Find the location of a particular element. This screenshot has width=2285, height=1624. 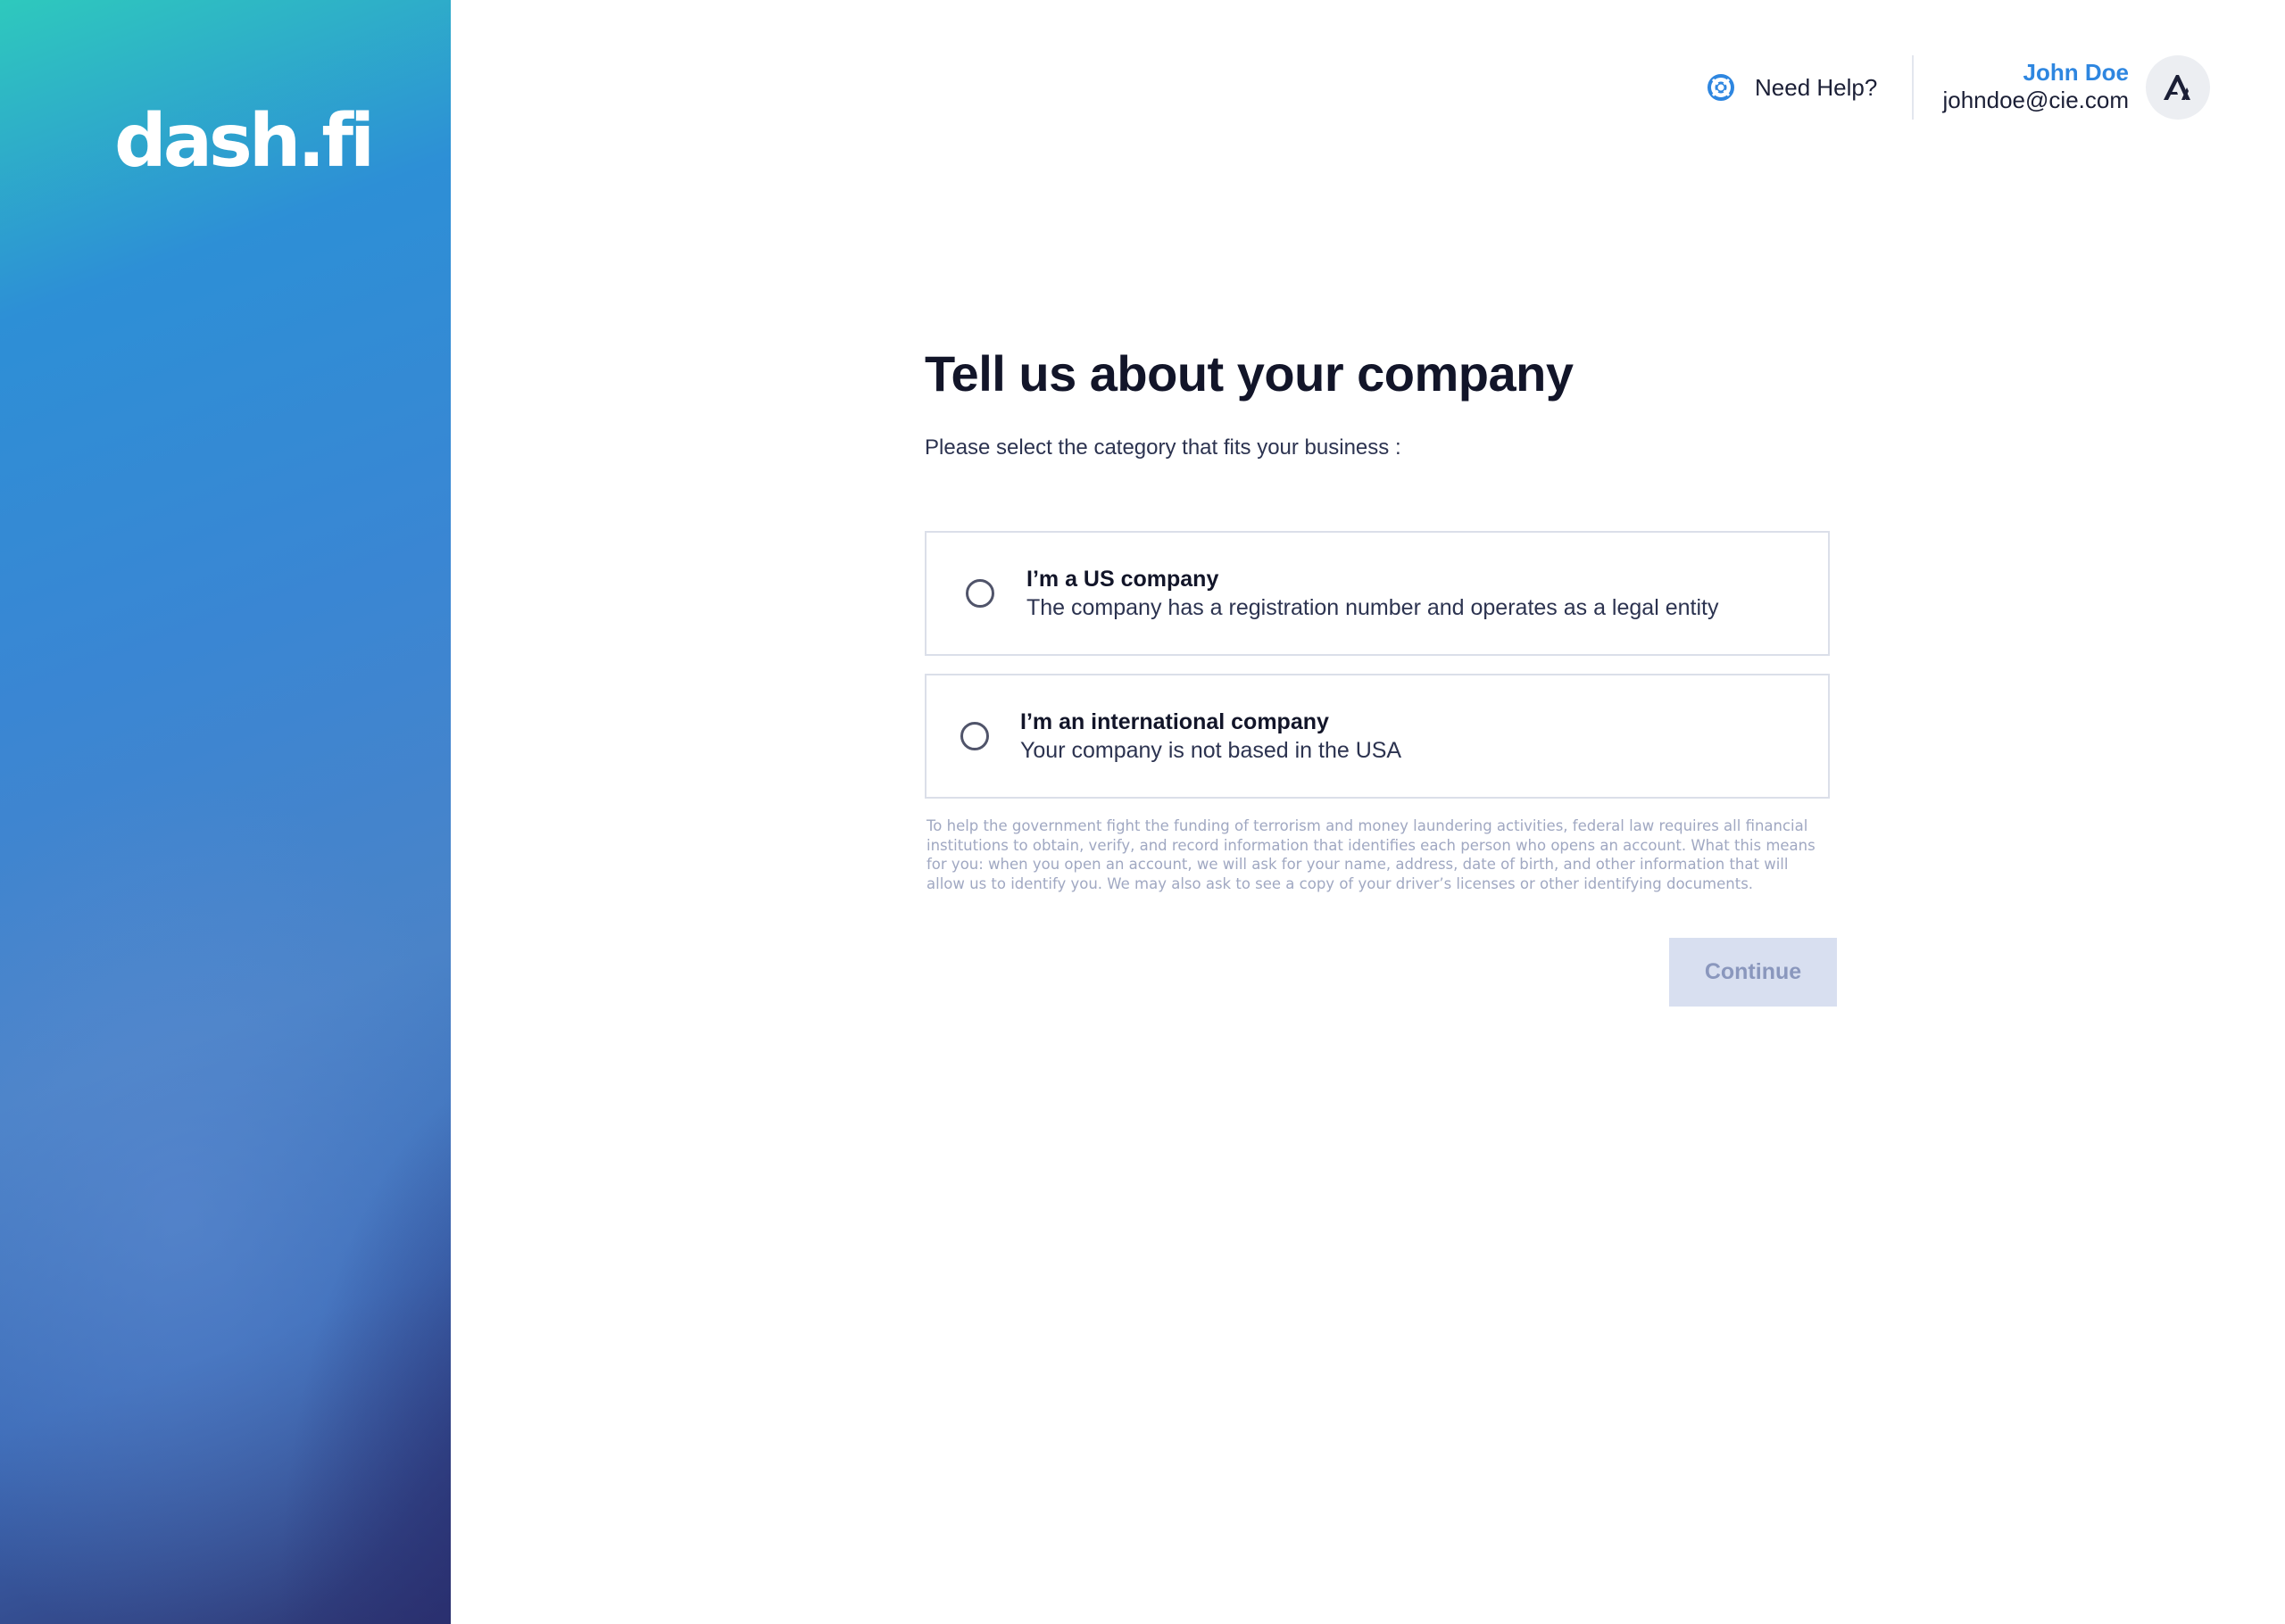

header-divider is located at coordinates (1913, 87).